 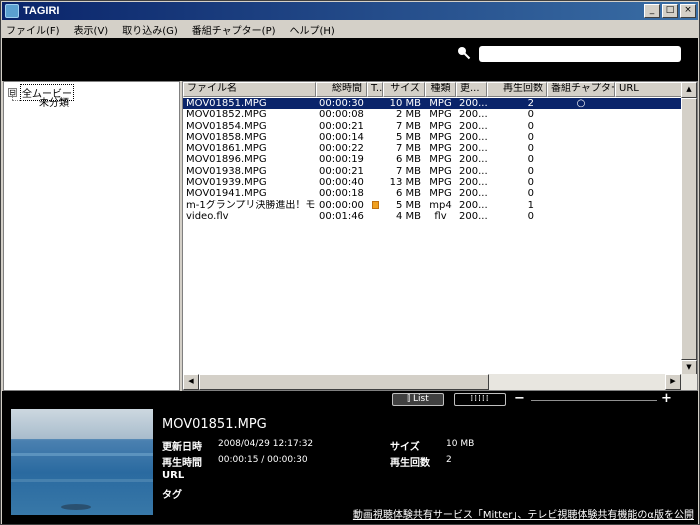 I want to click on column-size: サイズ, so click(x=404, y=89).